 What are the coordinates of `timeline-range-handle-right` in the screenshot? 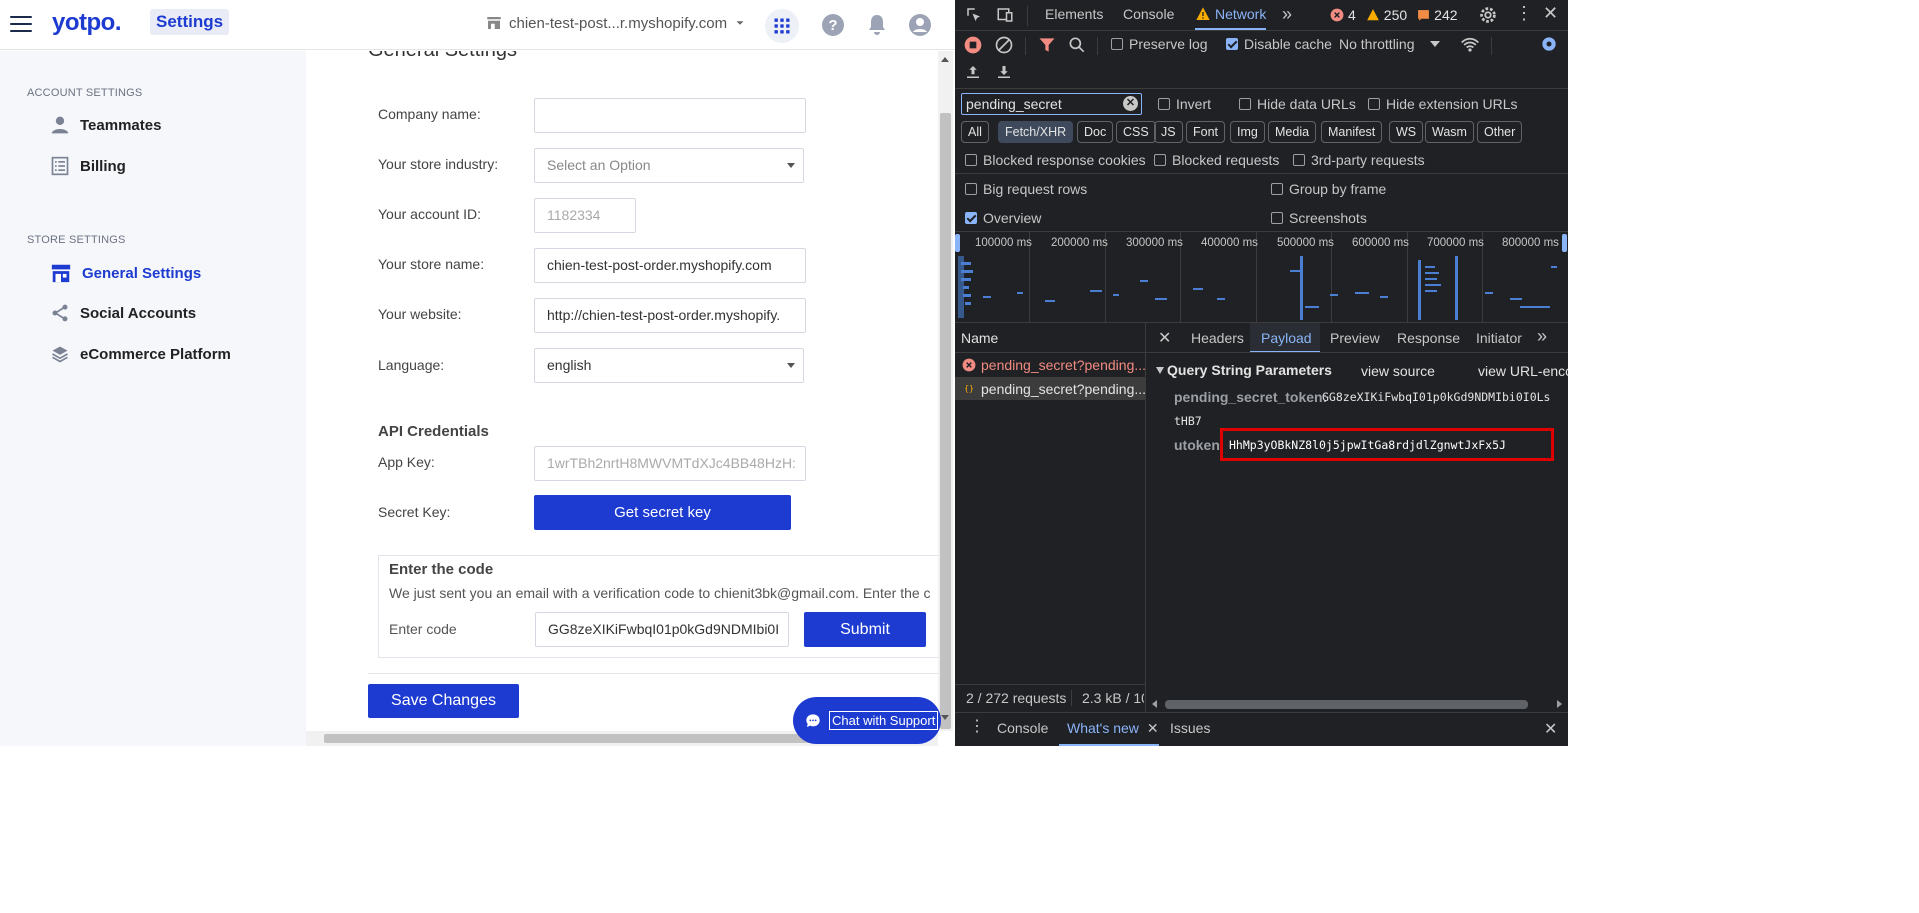 It's located at (1564, 243).